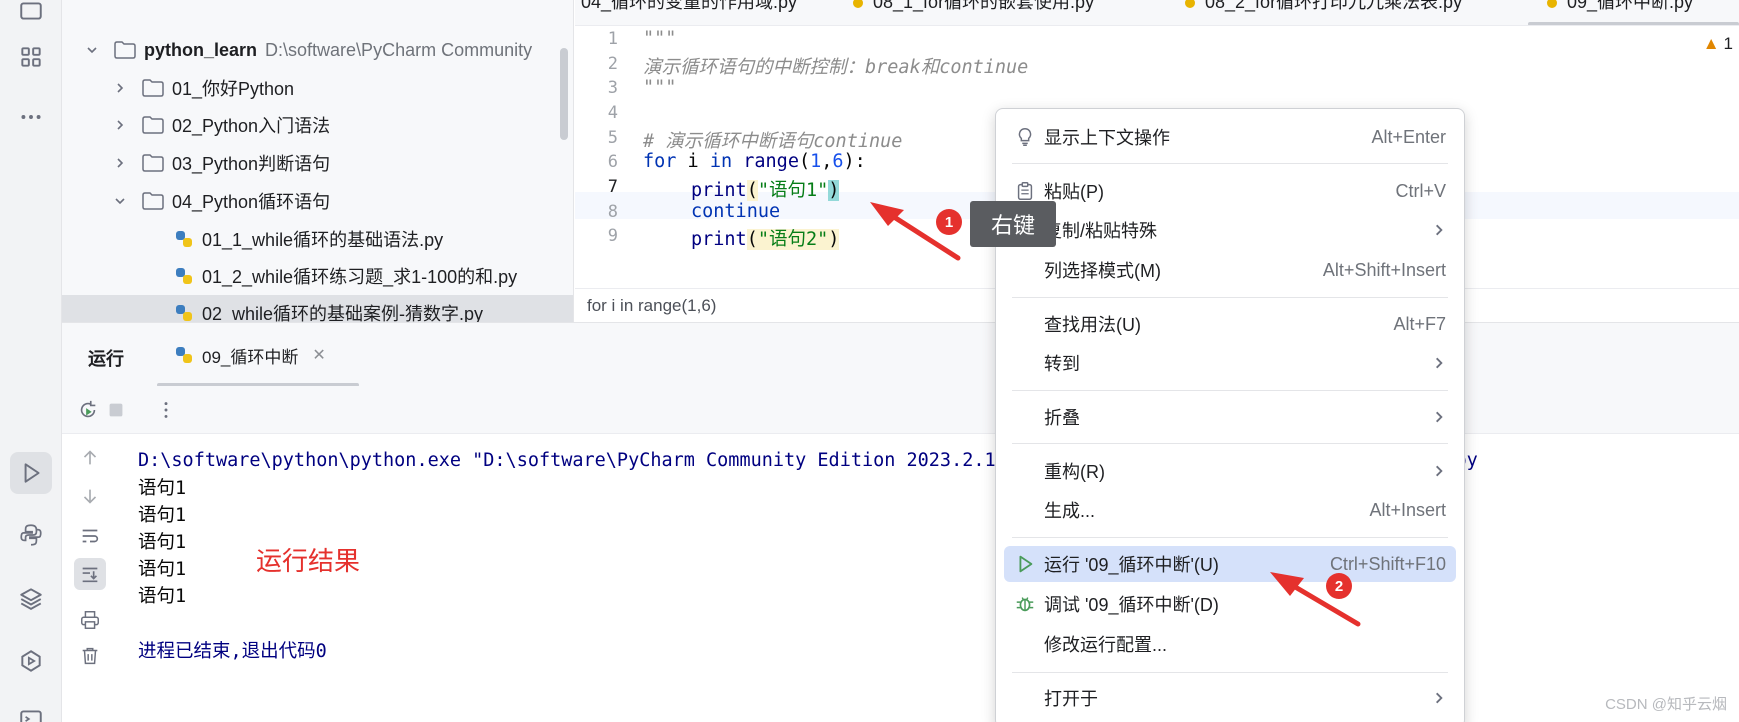 The image size is (1739, 722). Describe the element at coordinates (318, 355) in the screenshot. I see `close-icon: ✕` at that location.